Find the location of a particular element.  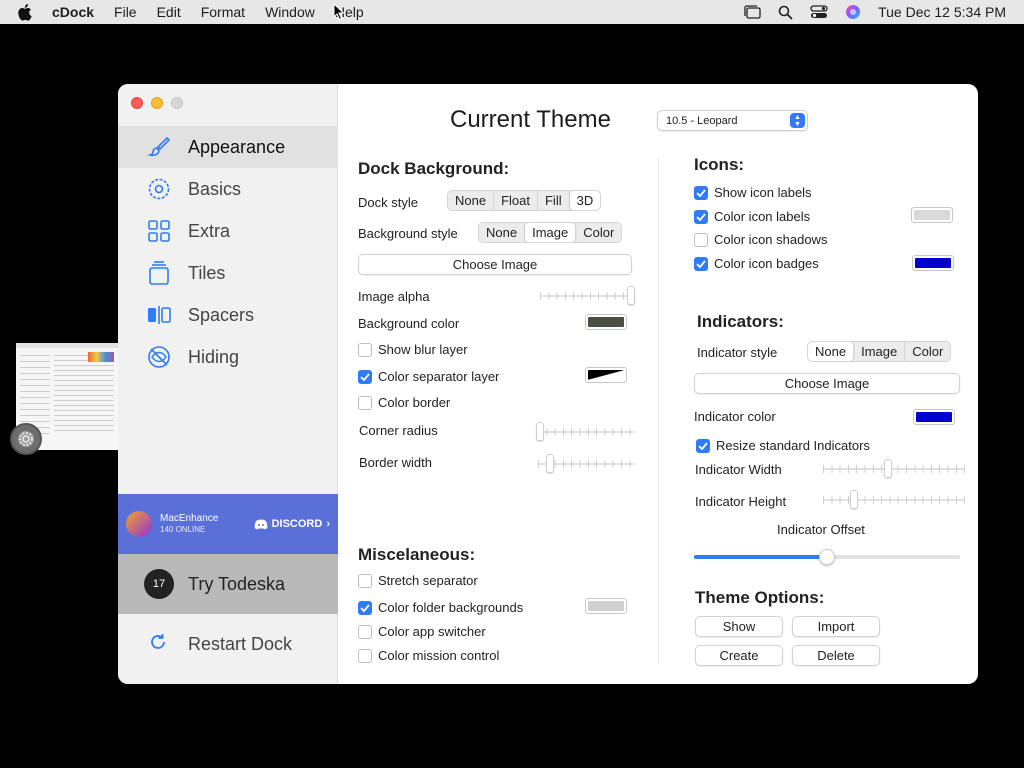

folder-color-well is located at coordinates (606, 606).